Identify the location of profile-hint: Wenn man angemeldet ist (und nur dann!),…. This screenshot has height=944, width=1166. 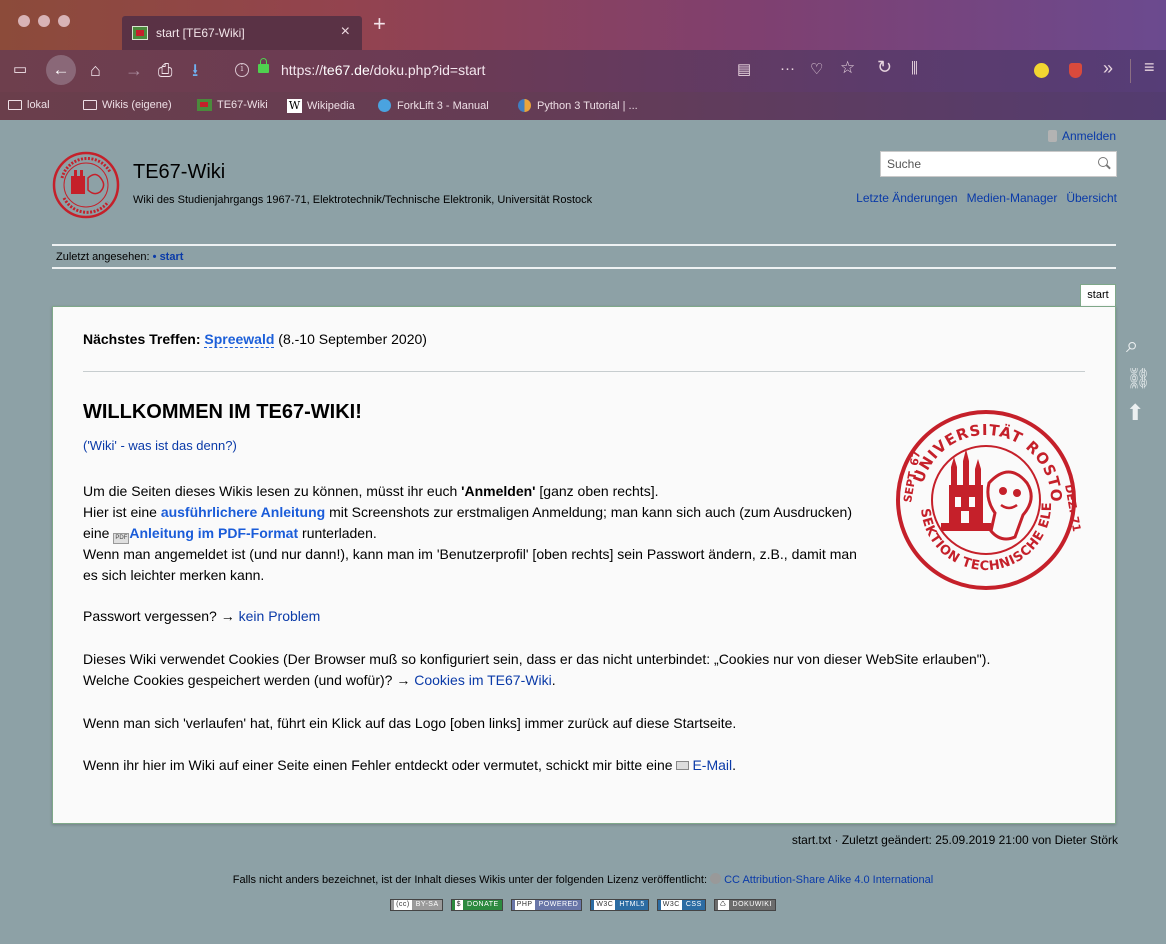
(470, 564).